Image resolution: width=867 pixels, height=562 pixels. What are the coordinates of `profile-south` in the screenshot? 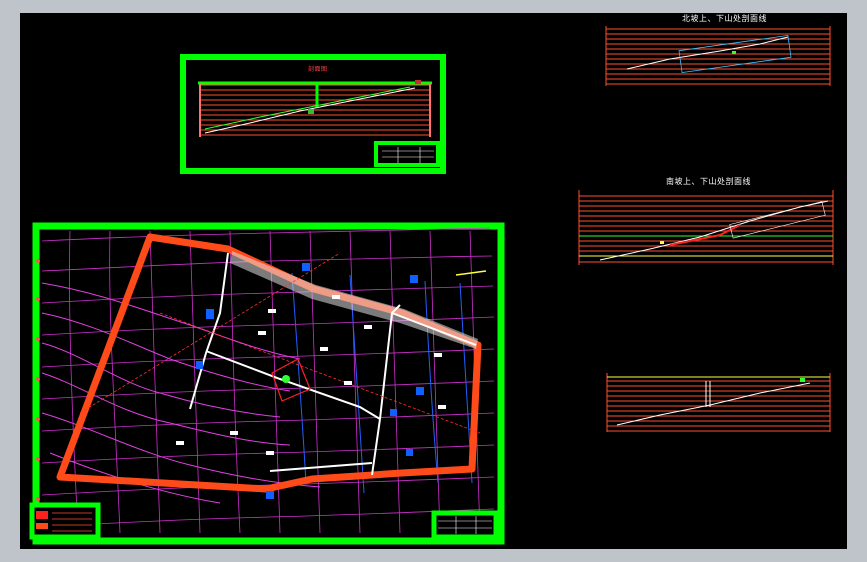 It's located at (706, 227).